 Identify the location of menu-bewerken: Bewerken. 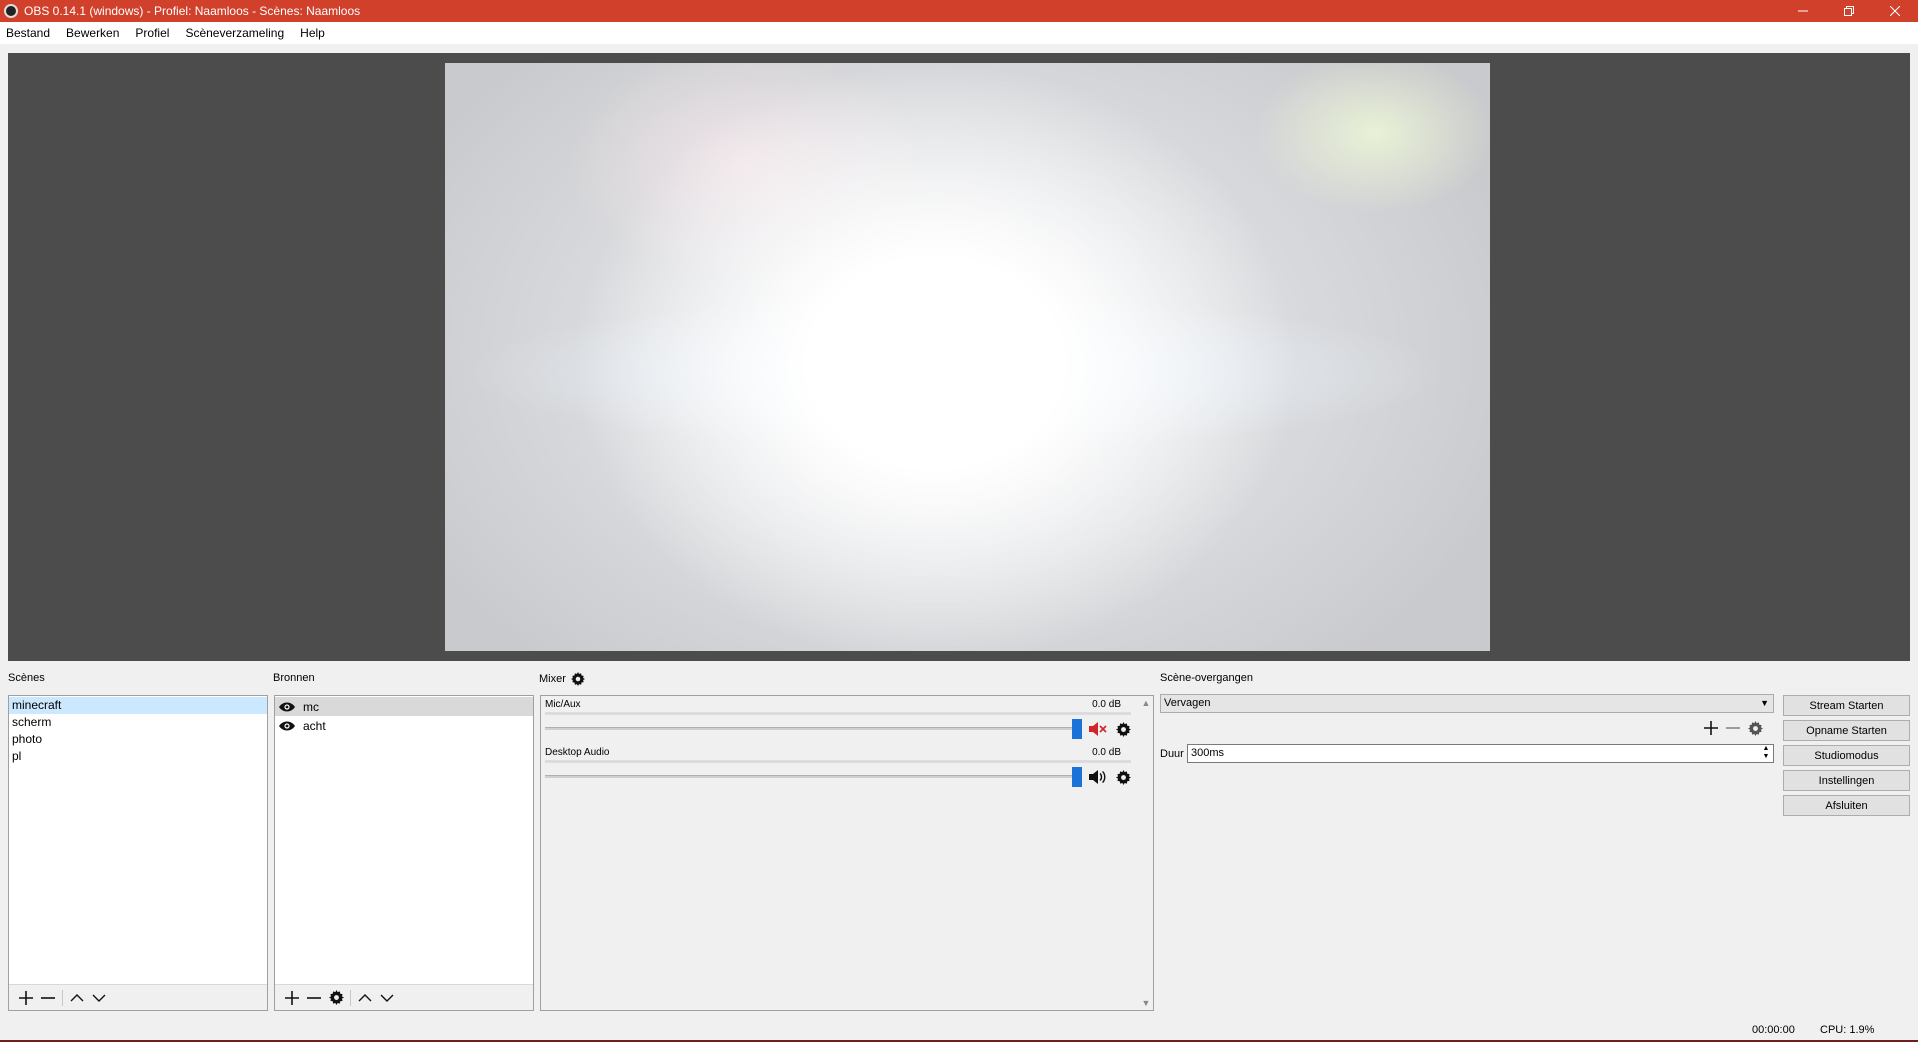
(92, 33).